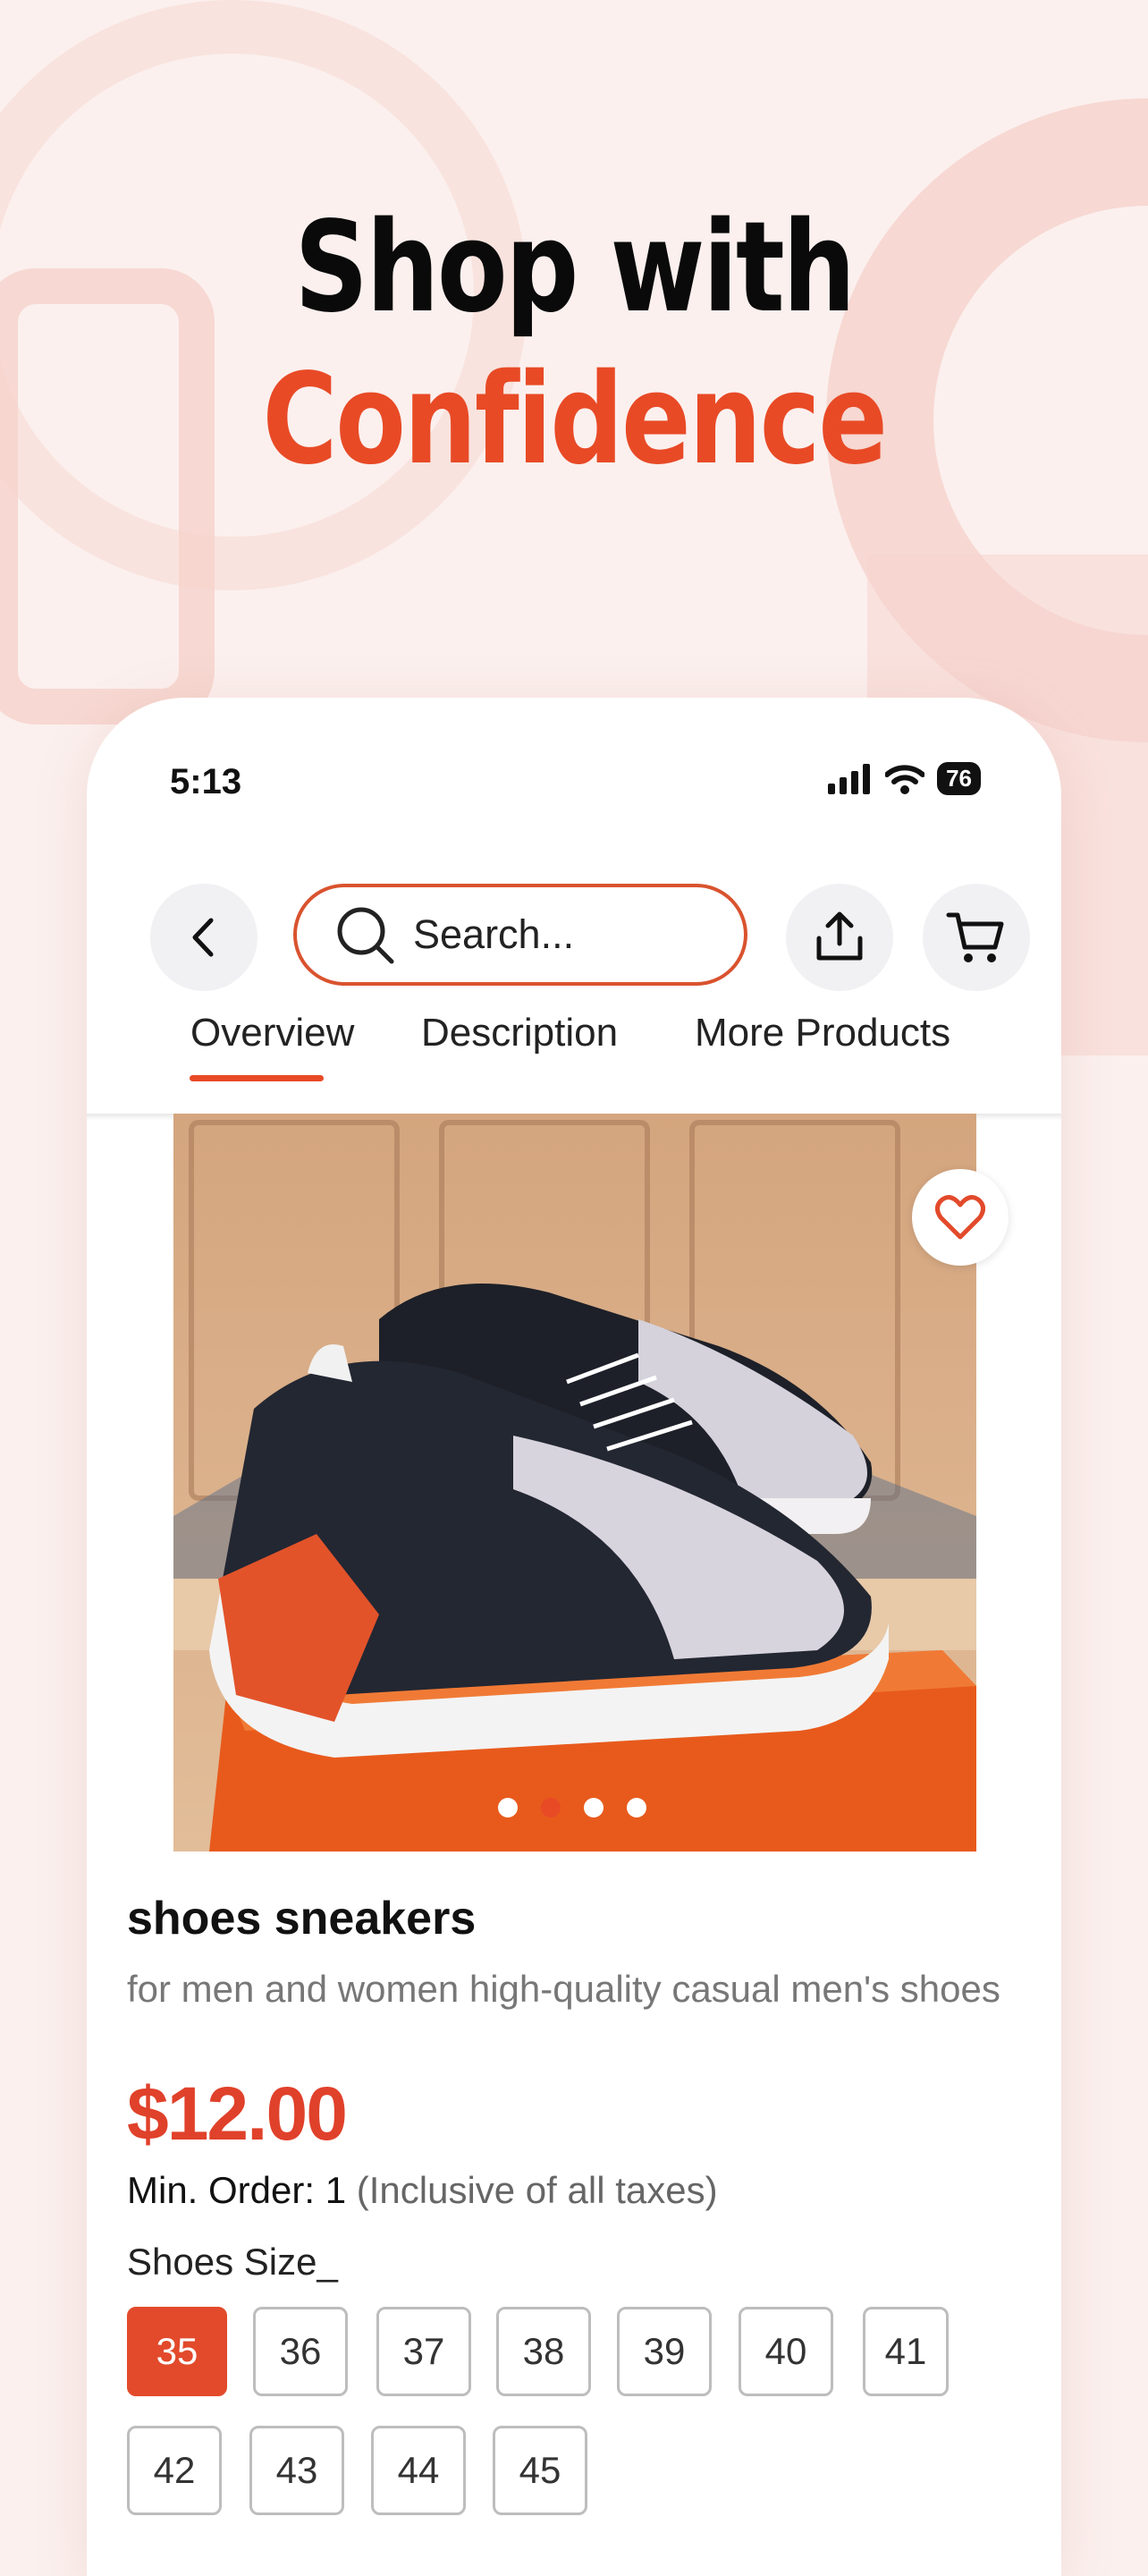 The width and height of the screenshot is (1148, 2576). Describe the element at coordinates (272, 1033) in the screenshot. I see `tab-overview: Overview` at that location.